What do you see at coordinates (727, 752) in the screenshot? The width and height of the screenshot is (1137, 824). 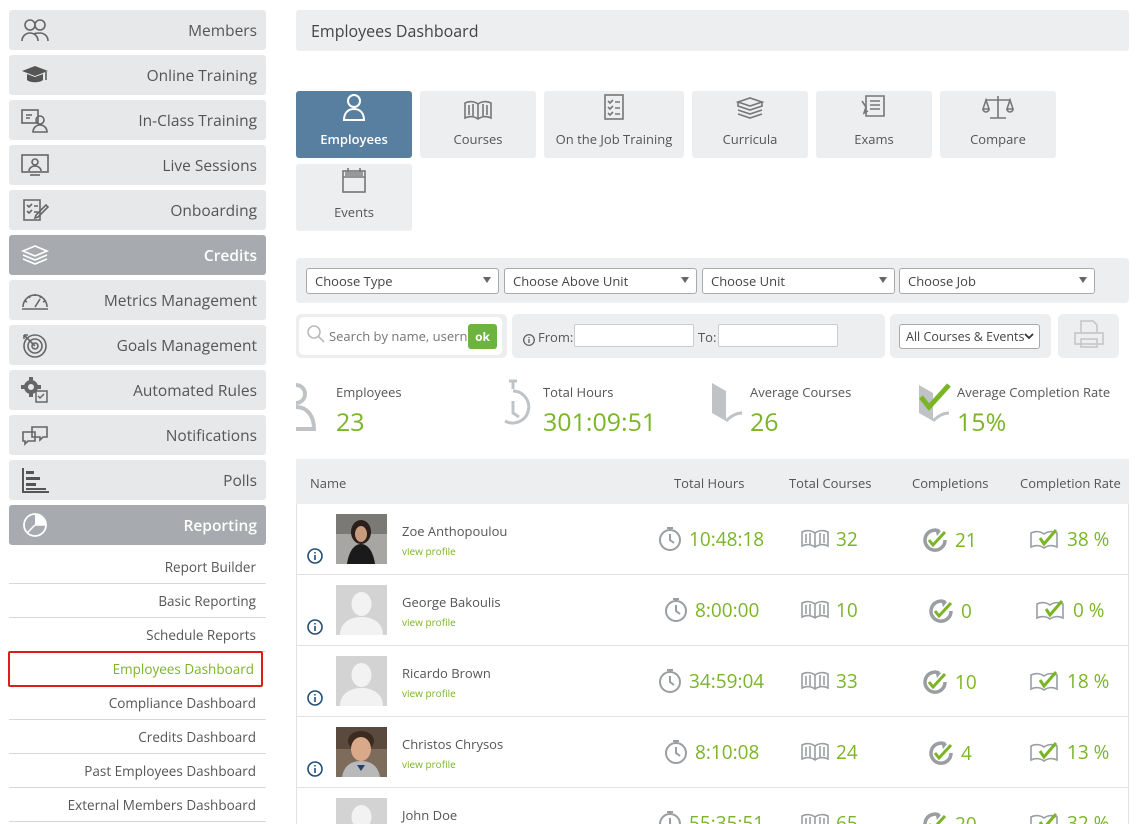 I see `total-hours-value: 8:10:08` at bounding box center [727, 752].